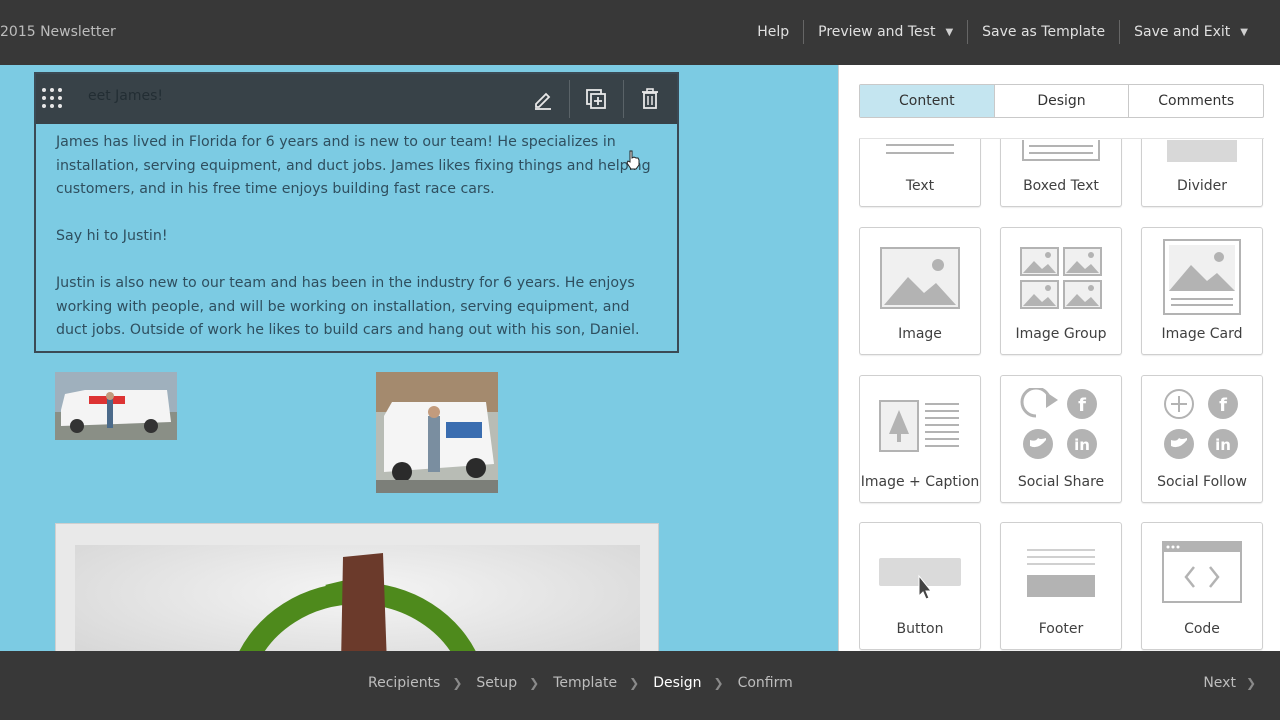  Describe the element at coordinates (1202, 277) in the screenshot. I see `image-card-icon` at that location.